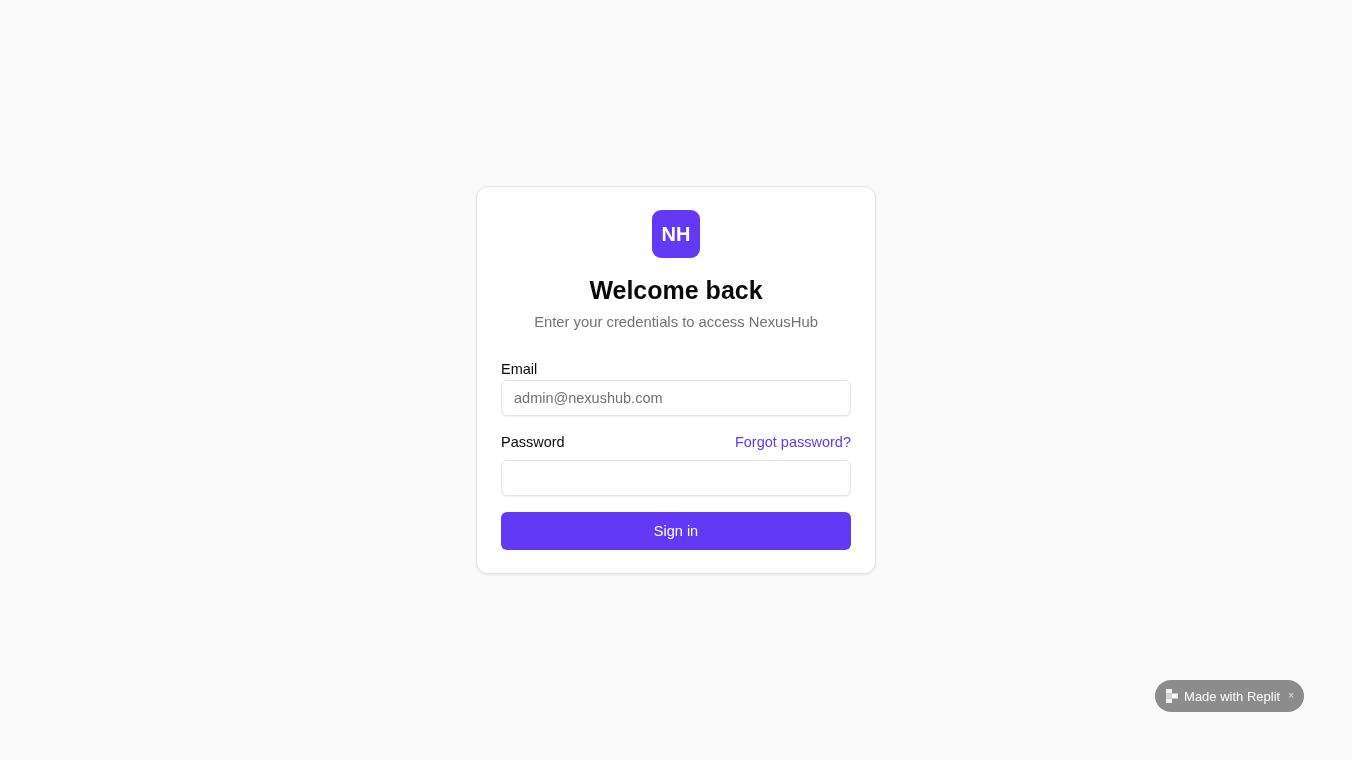  I want to click on welcome-heading: Welcome back, so click(676, 290).